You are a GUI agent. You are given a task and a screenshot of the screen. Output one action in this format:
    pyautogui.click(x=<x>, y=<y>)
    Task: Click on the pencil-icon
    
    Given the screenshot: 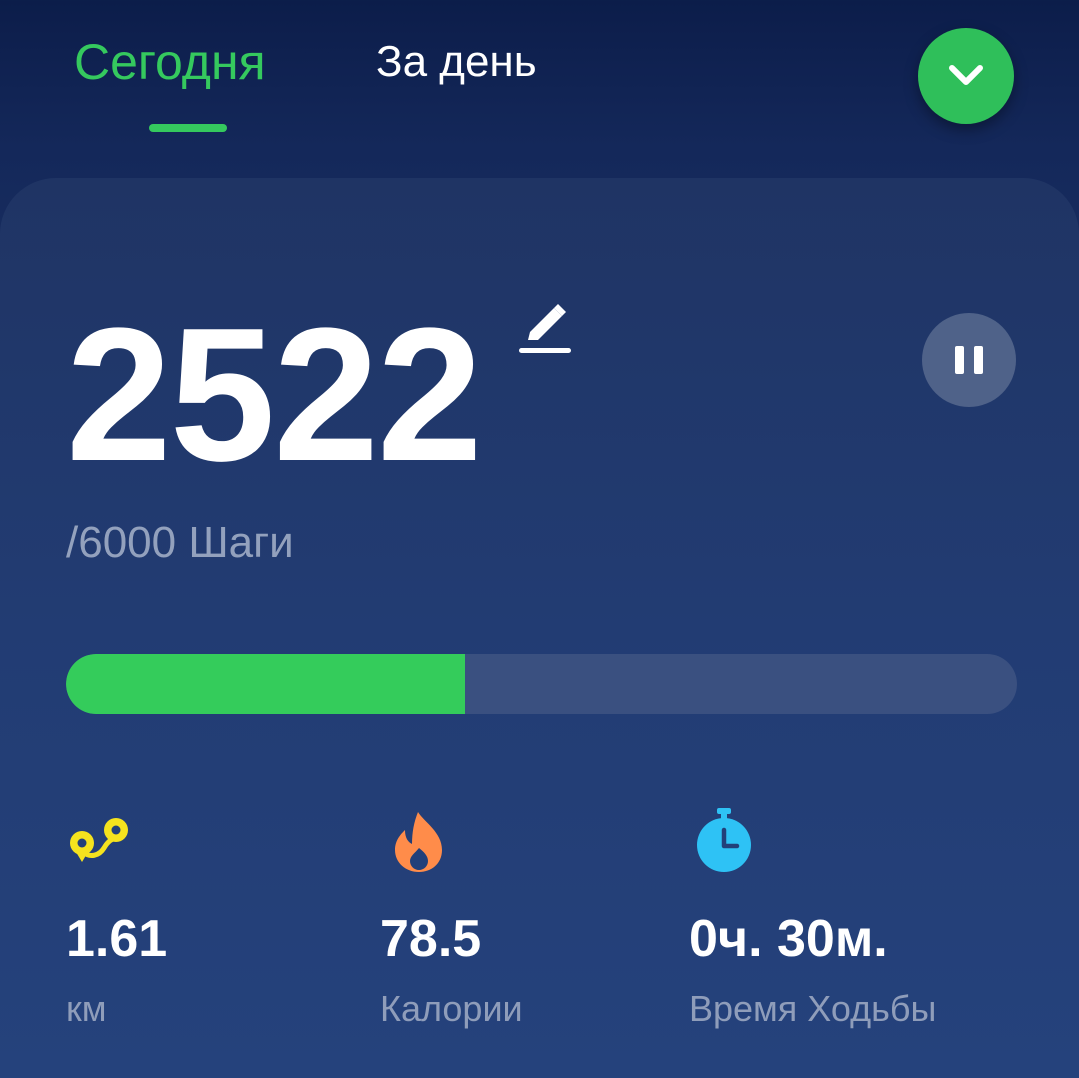 What is the action you would take?
    pyautogui.click(x=545, y=328)
    